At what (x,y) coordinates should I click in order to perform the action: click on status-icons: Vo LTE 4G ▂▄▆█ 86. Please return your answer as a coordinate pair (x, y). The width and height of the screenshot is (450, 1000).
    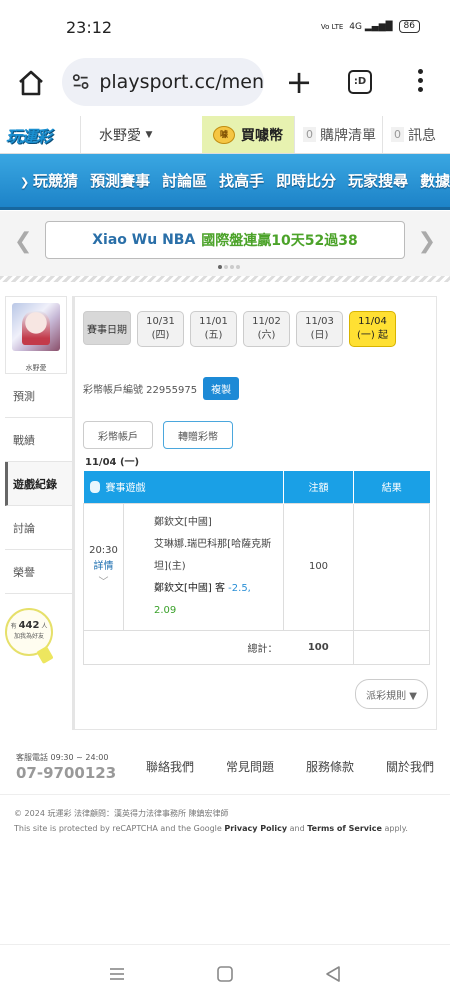
    Looking at the image, I should click on (370, 26).